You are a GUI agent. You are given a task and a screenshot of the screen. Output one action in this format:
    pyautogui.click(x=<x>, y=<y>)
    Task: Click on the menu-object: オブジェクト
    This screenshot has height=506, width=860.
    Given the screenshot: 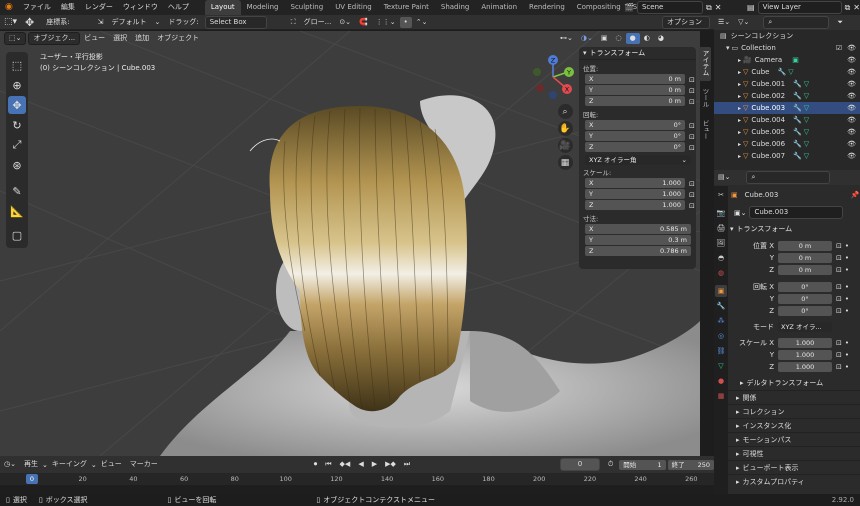 What is the action you would take?
    pyautogui.click(x=178, y=38)
    